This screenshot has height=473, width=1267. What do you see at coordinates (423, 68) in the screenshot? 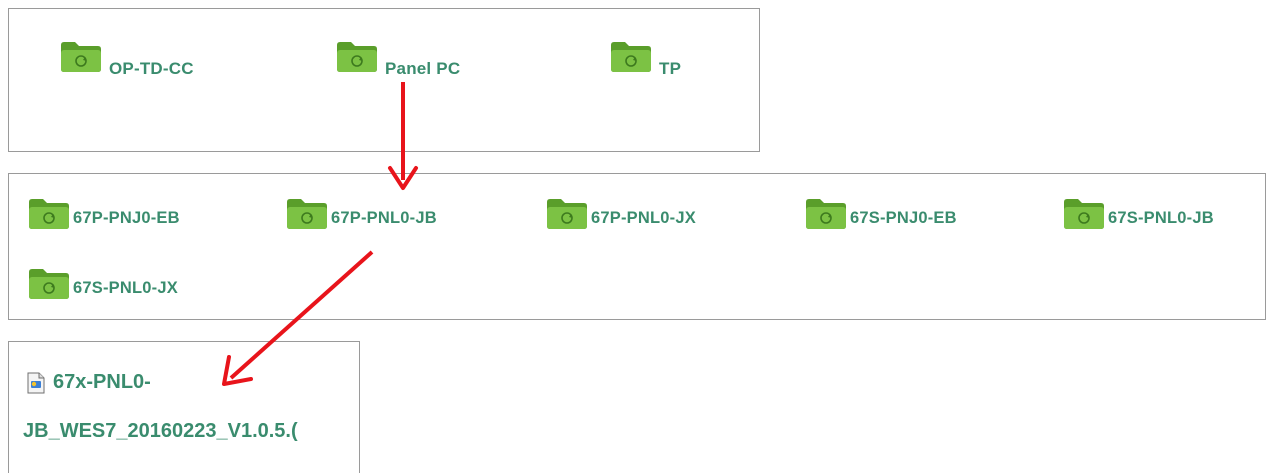
I see `folder-label: Panel PC` at bounding box center [423, 68].